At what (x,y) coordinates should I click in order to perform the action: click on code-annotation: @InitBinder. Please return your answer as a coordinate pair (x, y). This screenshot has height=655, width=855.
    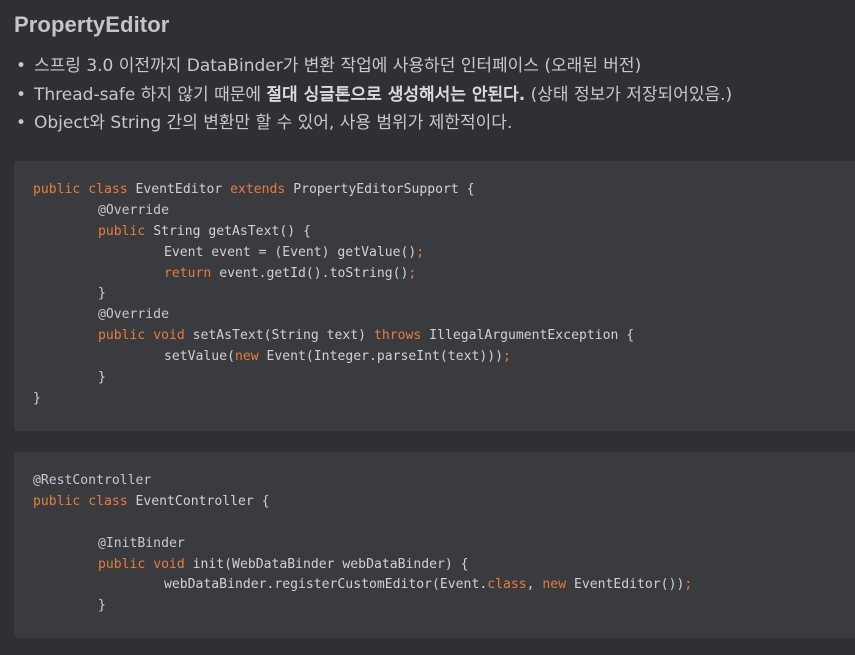
    Looking at the image, I should click on (141, 543).